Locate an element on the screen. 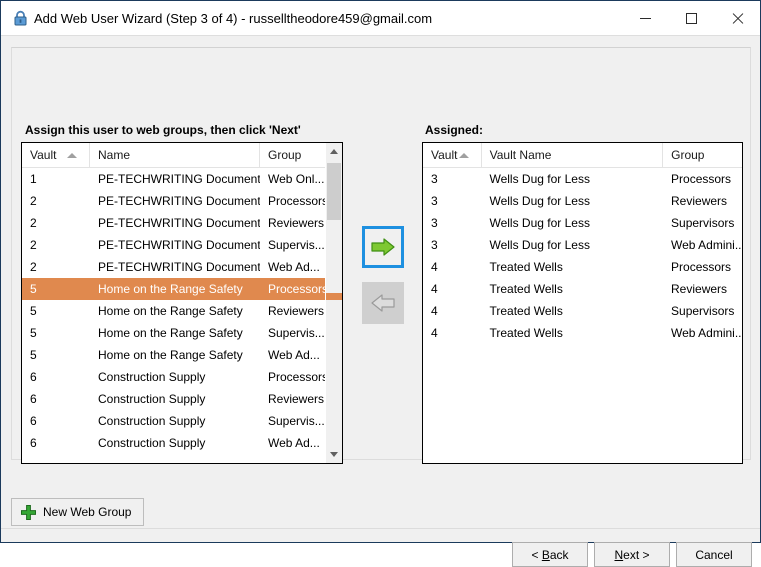 This screenshot has width=761, height=567. assign-group-button is located at coordinates (383, 247).